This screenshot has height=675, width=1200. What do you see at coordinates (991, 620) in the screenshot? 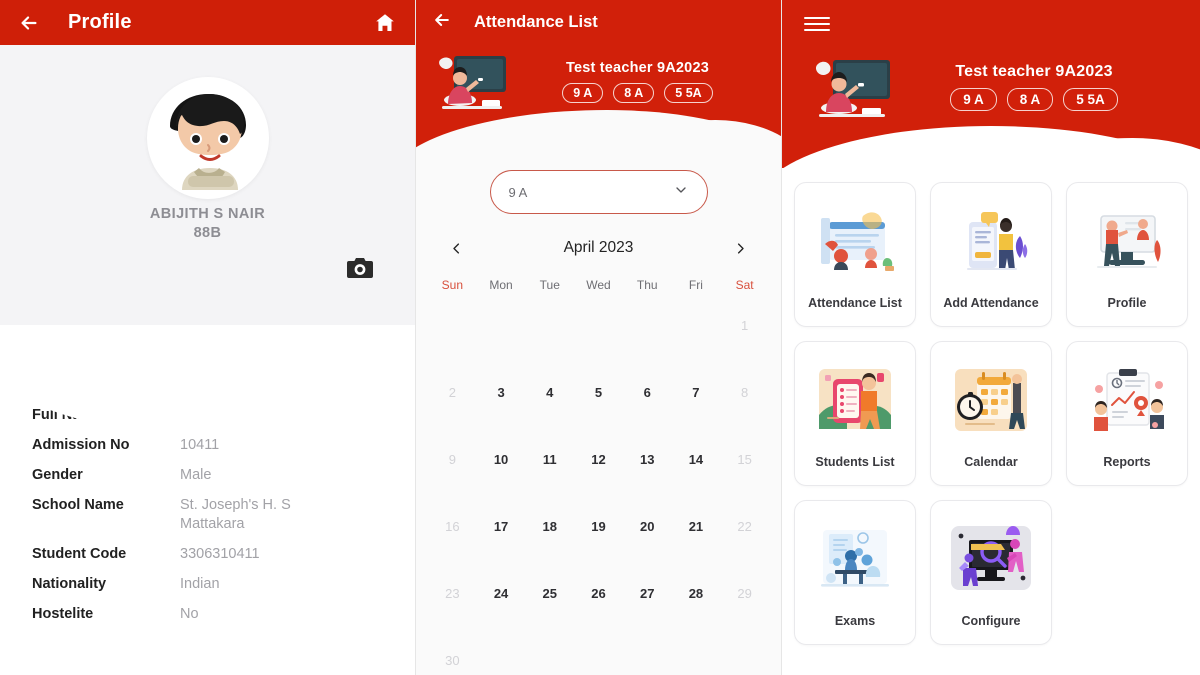
I see `tile-label: Configure` at bounding box center [991, 620].